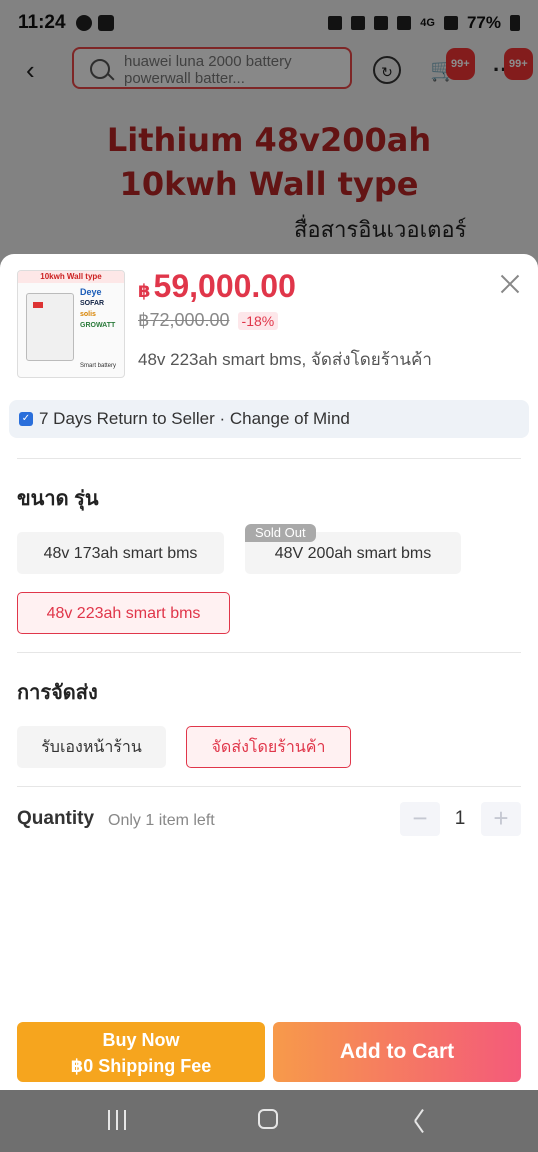 The image size is (538, 1152). What do you see at coordinates (184, 320) in the screenshot?
I see `original-price: ฿72,000.00` at bounding box center [184, 320].